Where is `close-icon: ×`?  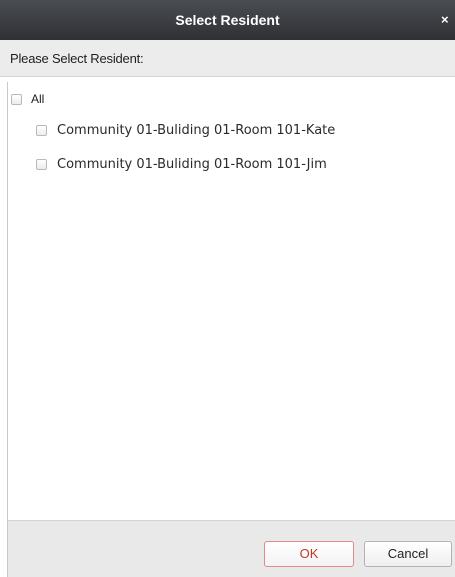
close-icon: × is located at coordinates (448, 20).